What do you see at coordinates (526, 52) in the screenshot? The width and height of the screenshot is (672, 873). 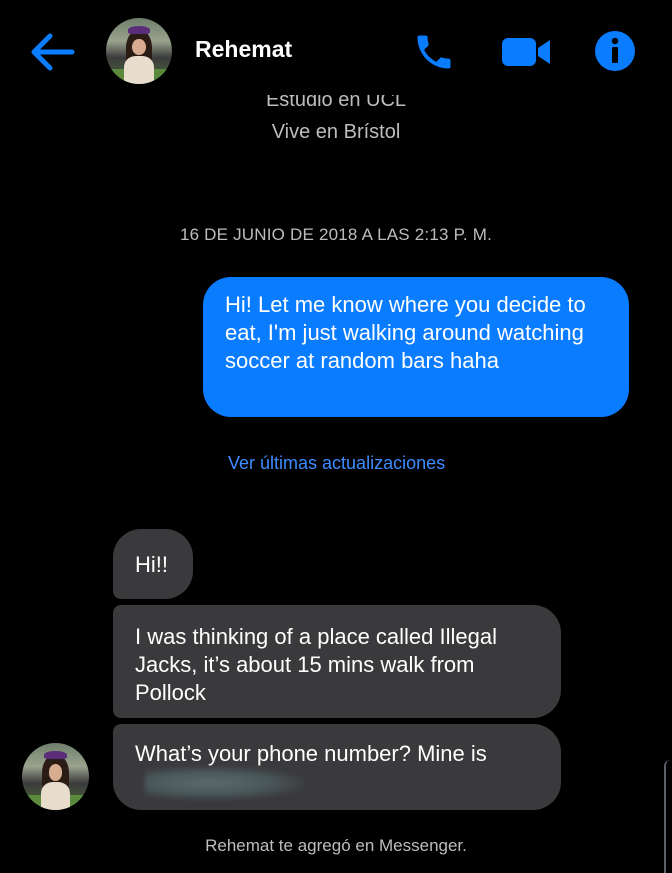 I see `video-camera-icon` at bounding box center [526, 52].